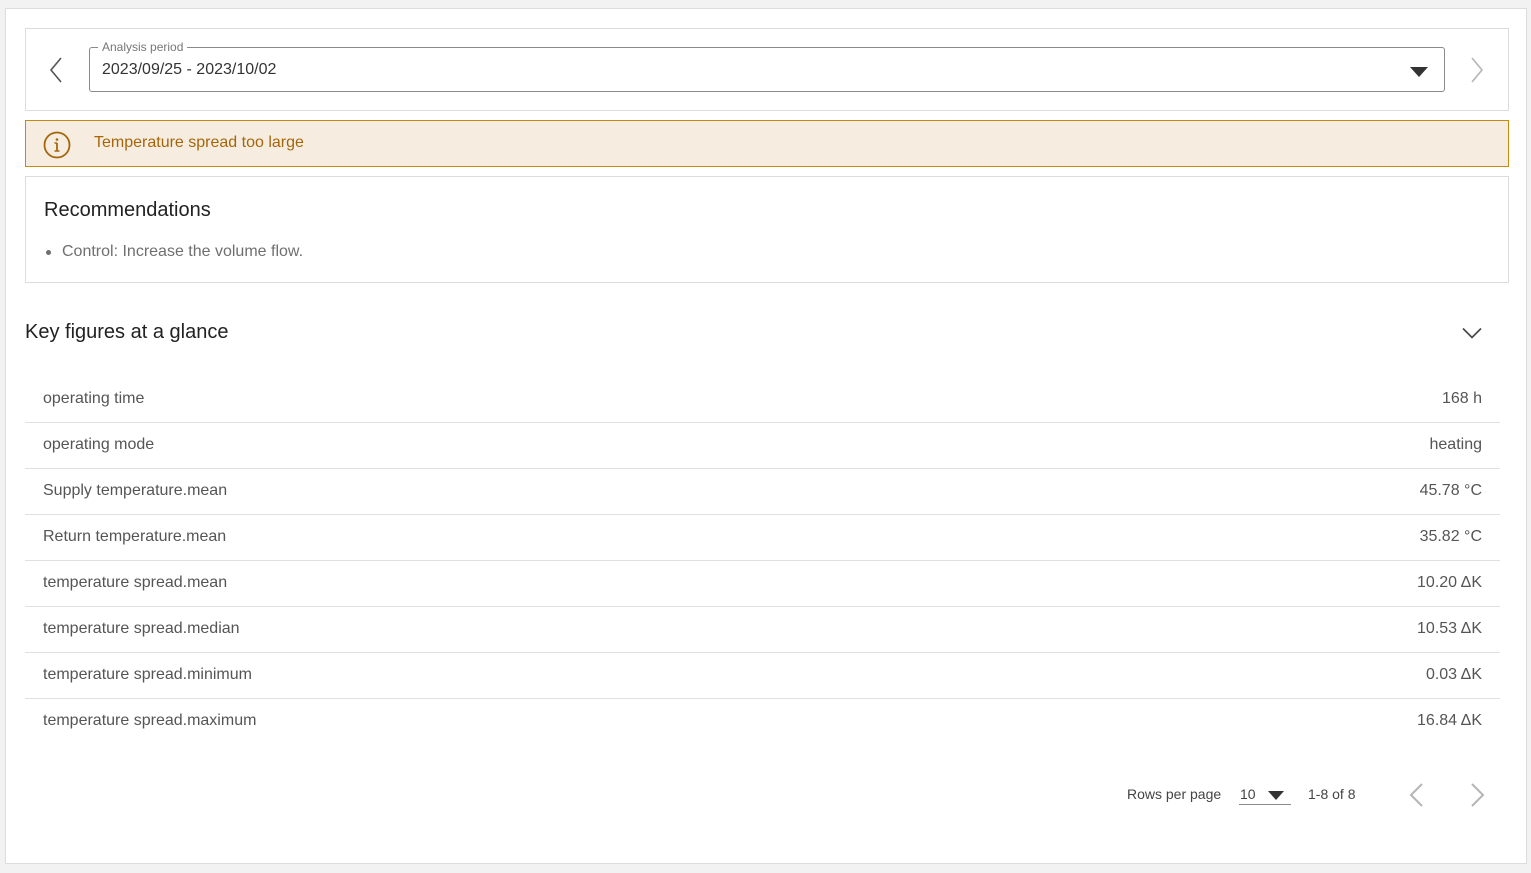 Image resolution: width=1531 pixels, height=873 pixels. What do you see at coordinates (141, 628) in the screenshot?
I see `row-label: temperature spread.median` at bounding box center [141, 628].